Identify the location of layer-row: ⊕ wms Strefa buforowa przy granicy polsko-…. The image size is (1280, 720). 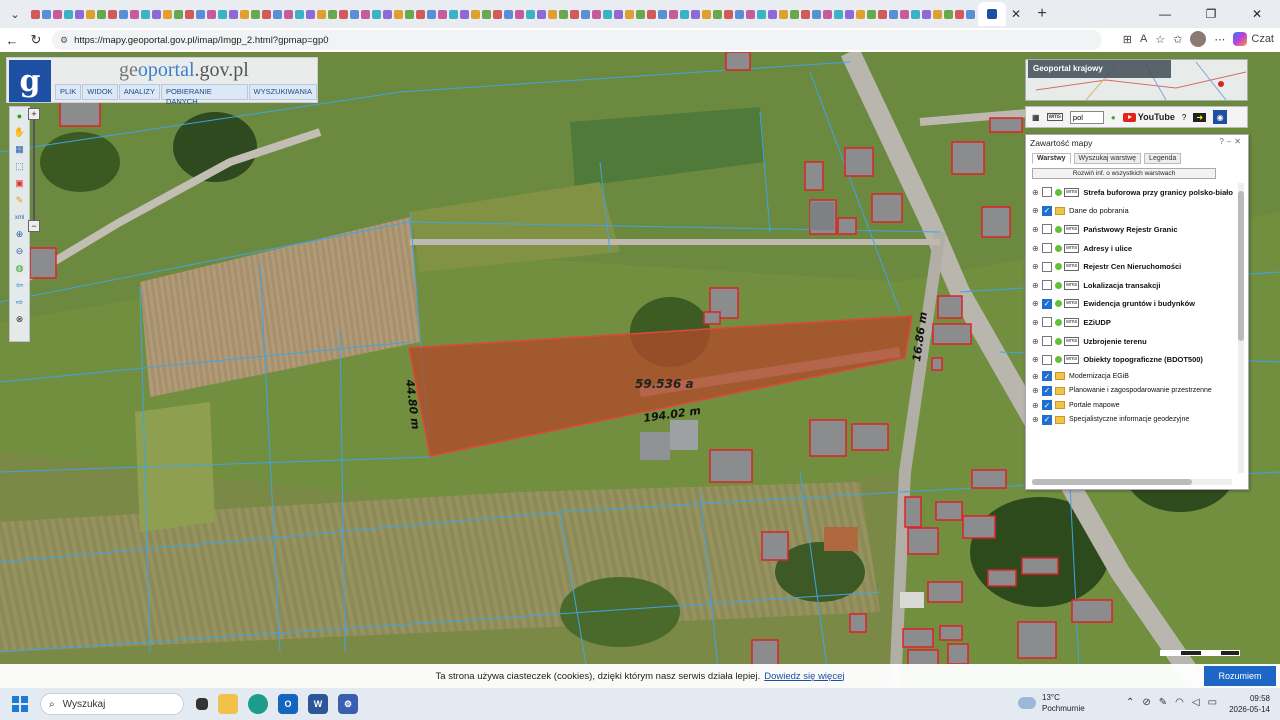
(1136, 192).